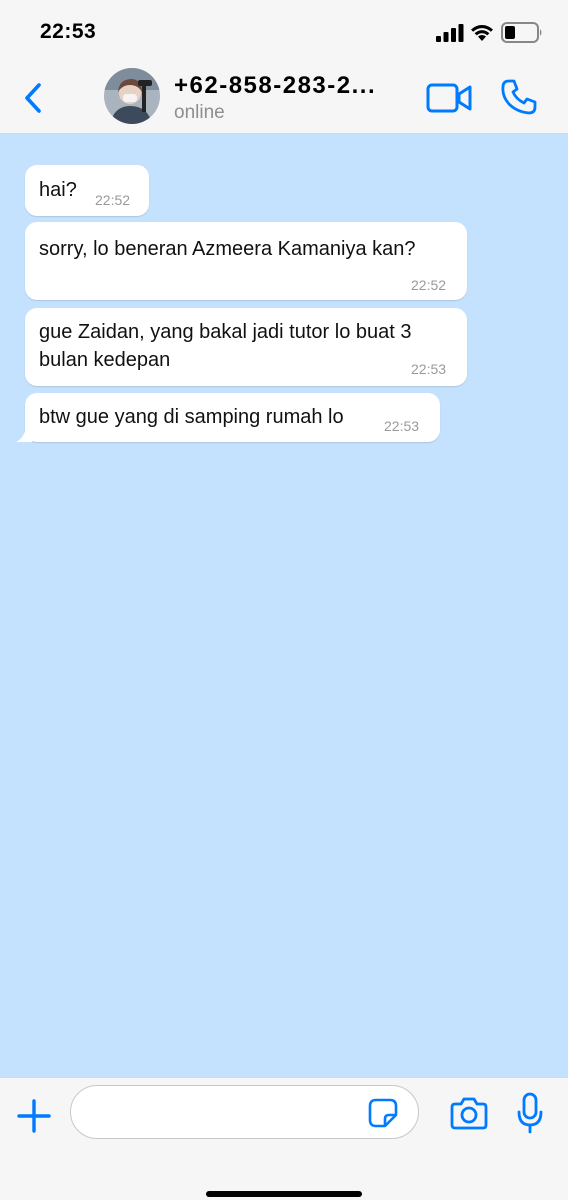 The width and height of the screenshot is (568, 1200). I want to click on battery-icon, so click(521, 32).